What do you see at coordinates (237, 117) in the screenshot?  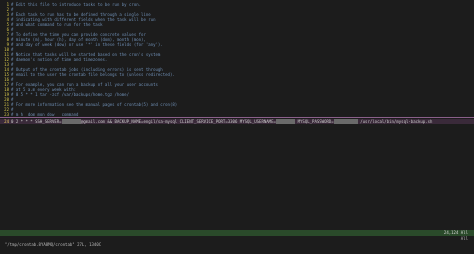 I see `cursorline-separator` at bounding box center [237, 117].